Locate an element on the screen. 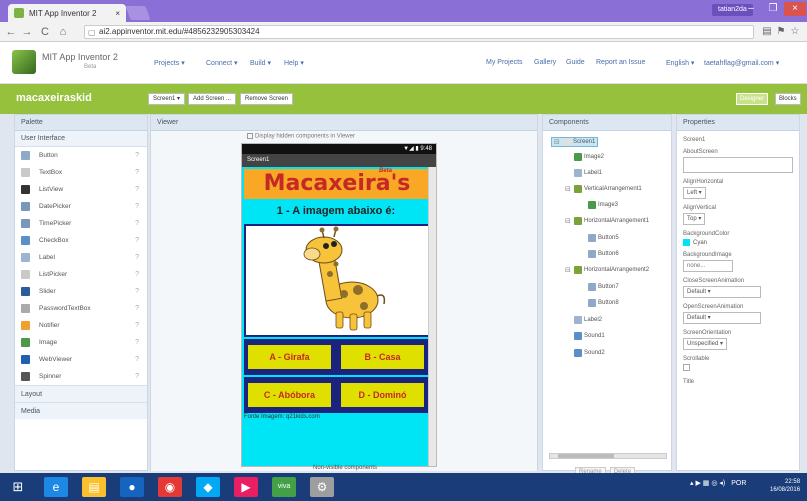 This screenshot has width=807, height=501. display-hidden-checkbox: Display hidden components in Viewer is located at coordinates (301, 136).